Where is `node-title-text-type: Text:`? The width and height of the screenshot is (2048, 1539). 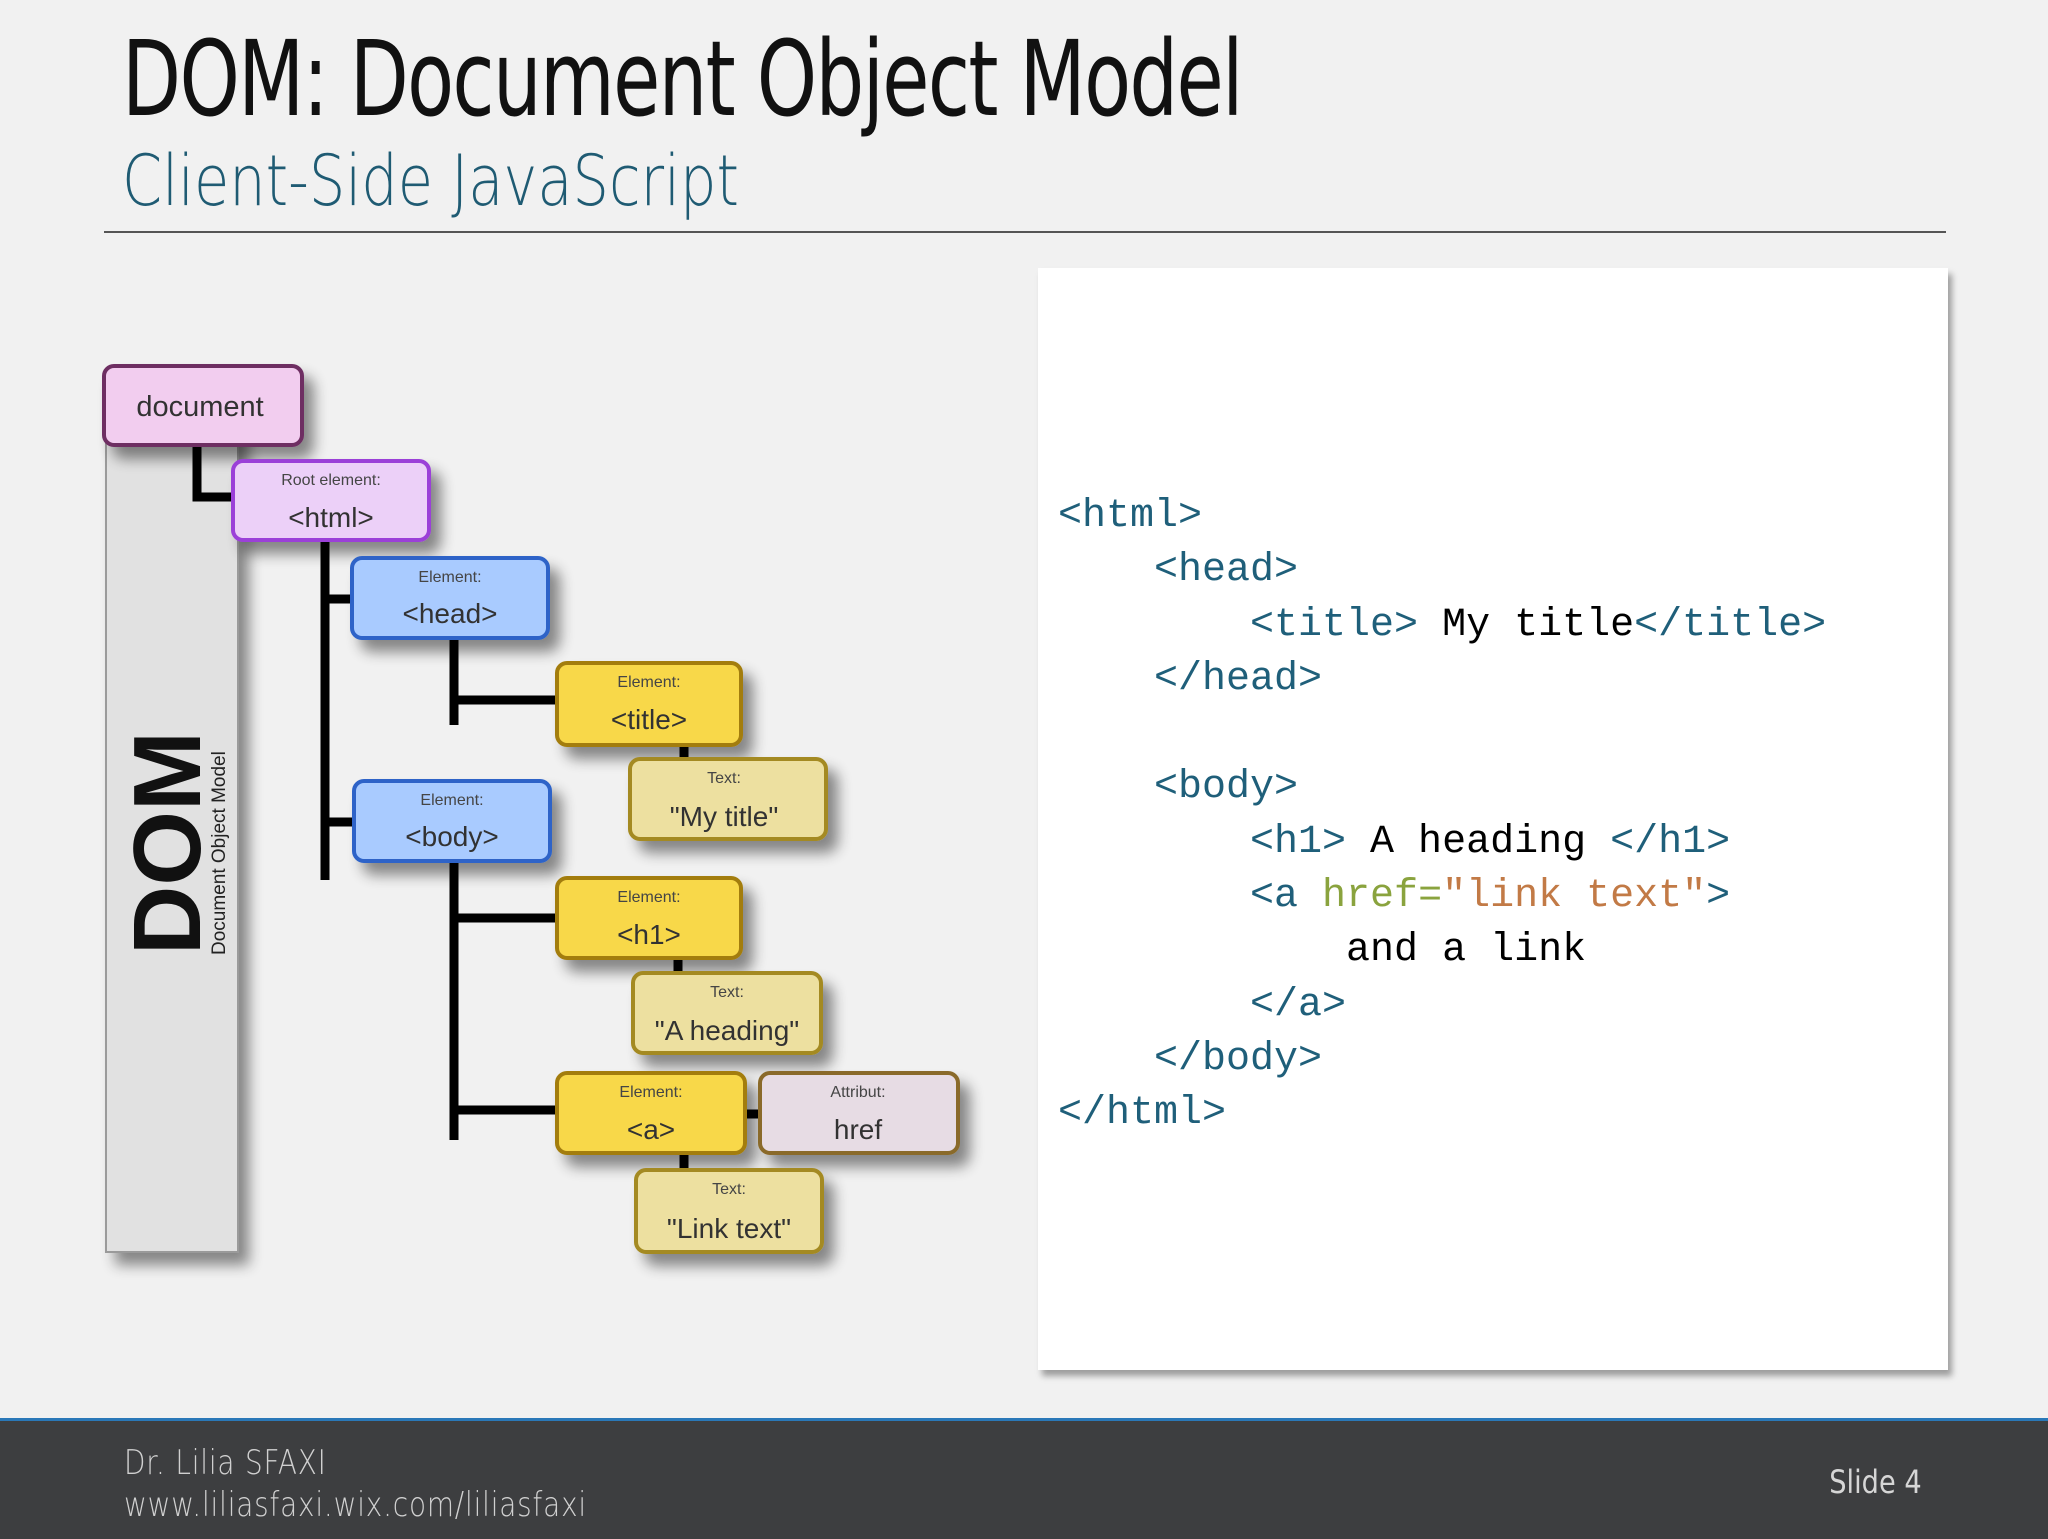
node-title-text-type: Text: is located at coordinates (724, 778).